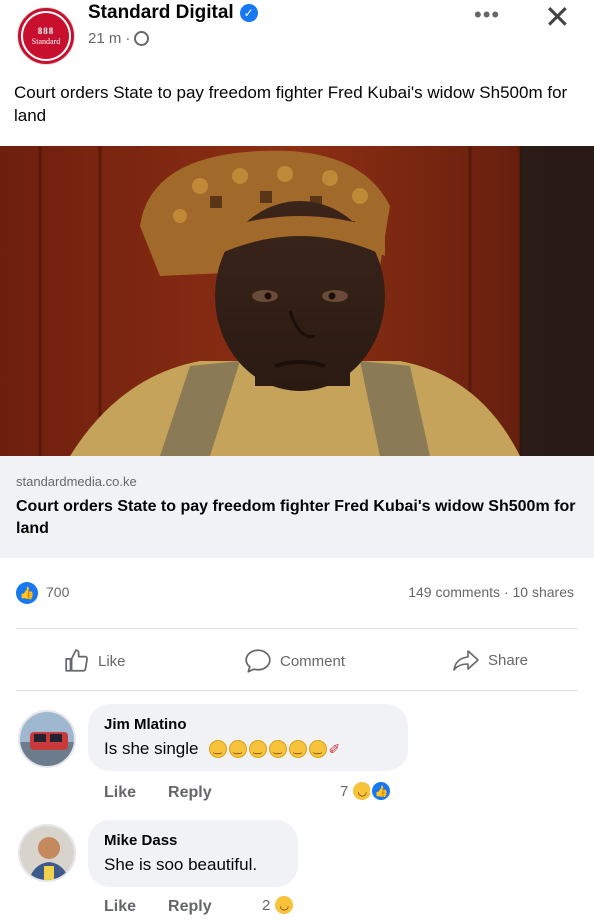  What do you see at coordinates (297, 593) in the screenshot?
I see `post-stats: 👍 700 149 comments · 10 shares` at bounding box center [297, 593].